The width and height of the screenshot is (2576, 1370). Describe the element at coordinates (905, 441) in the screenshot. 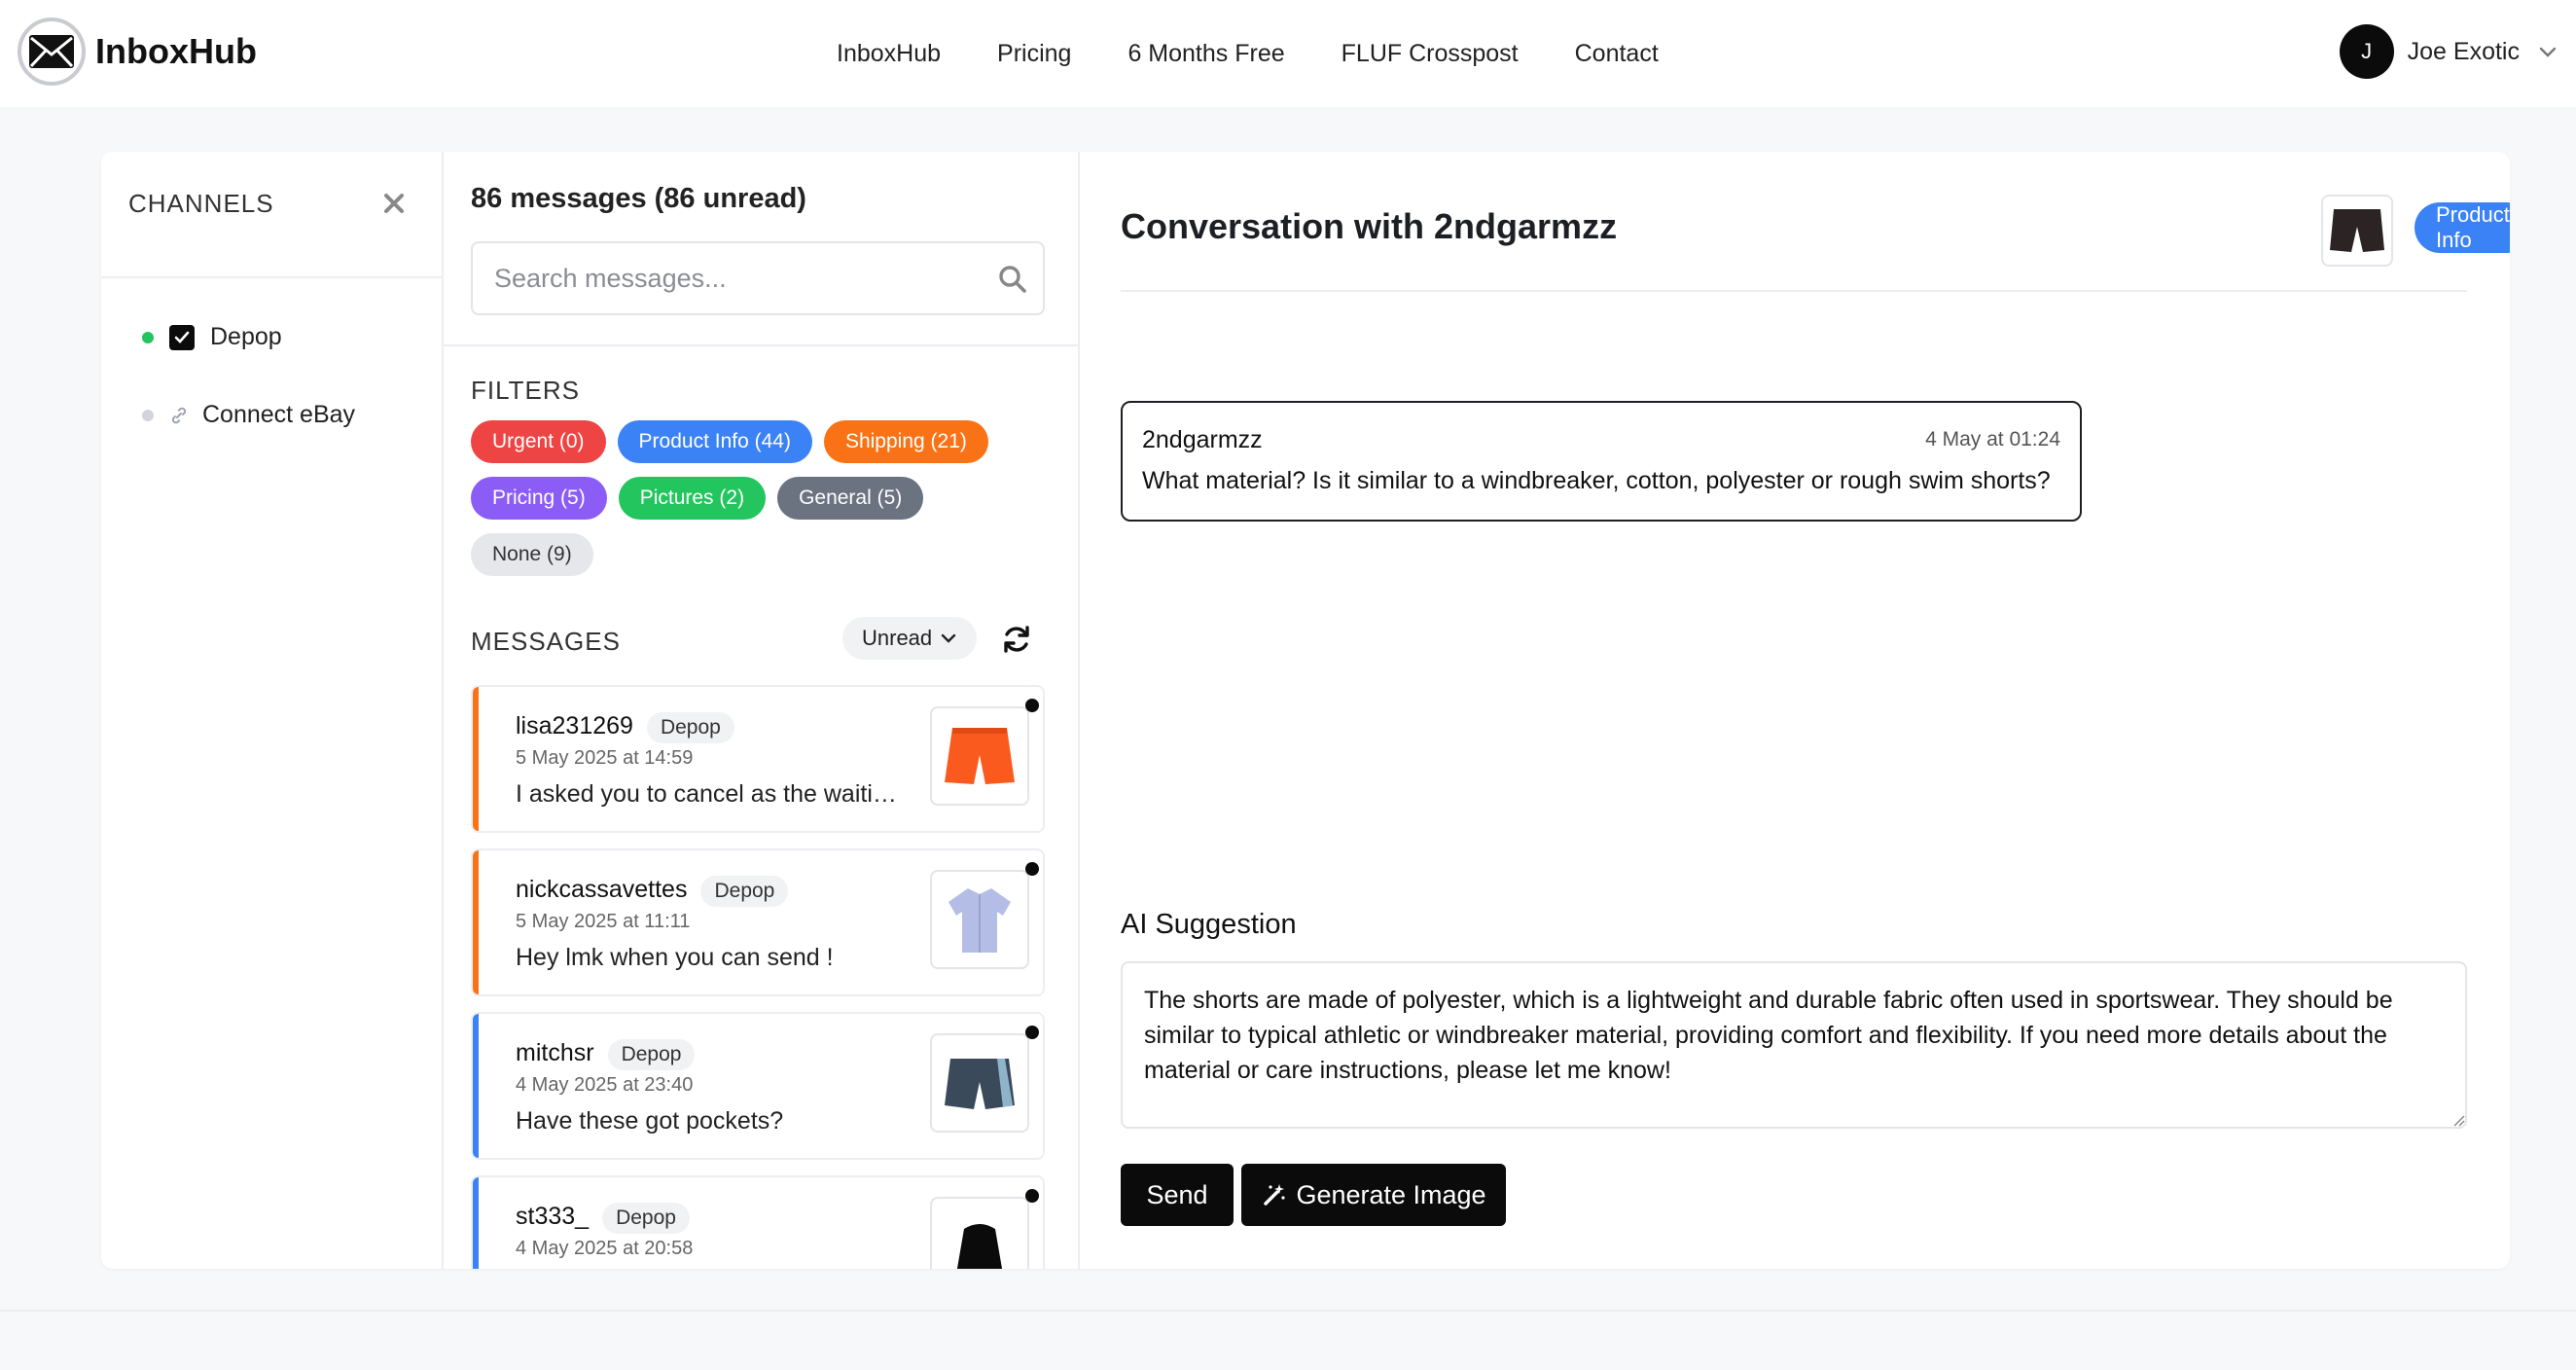

I see `filter-pill-shipping: Shipping (21)` at that location.